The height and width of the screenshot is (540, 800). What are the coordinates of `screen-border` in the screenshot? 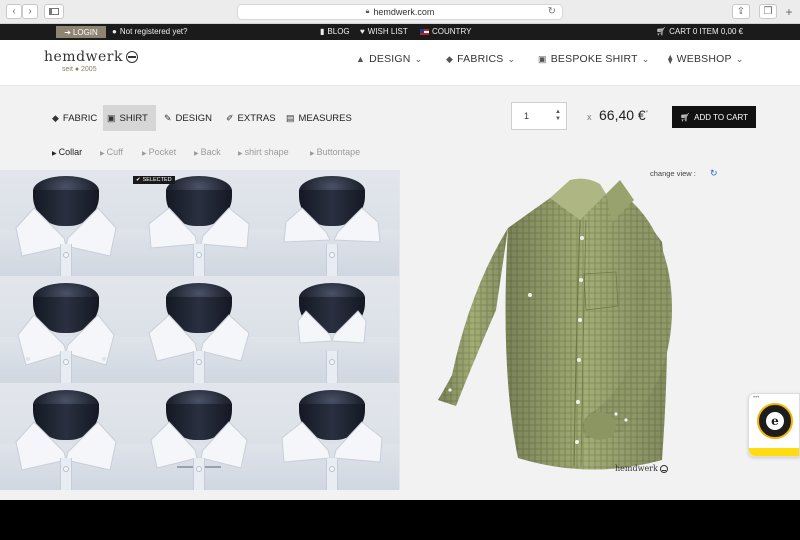 It's located at (400, 520).